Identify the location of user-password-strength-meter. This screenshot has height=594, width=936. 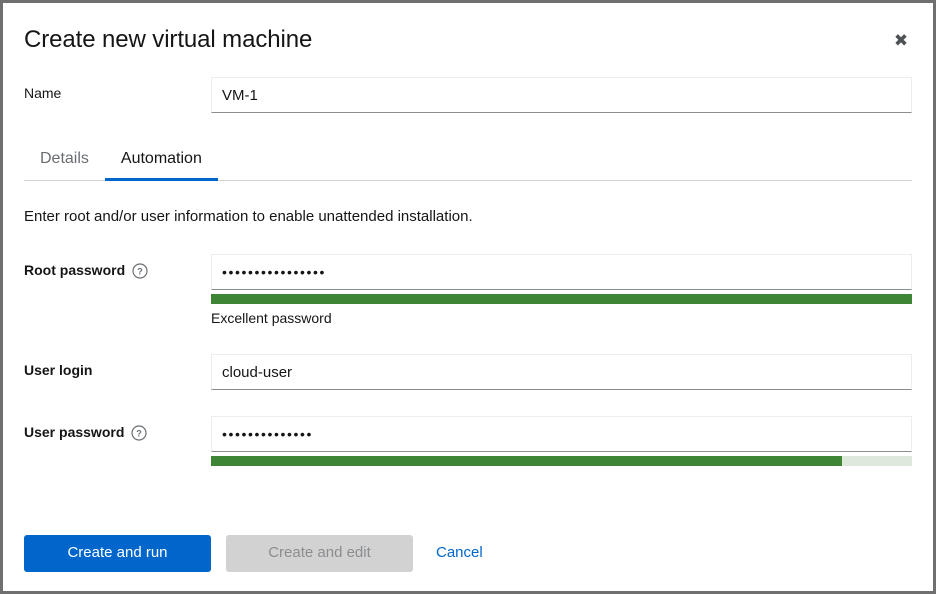
(561, 461).